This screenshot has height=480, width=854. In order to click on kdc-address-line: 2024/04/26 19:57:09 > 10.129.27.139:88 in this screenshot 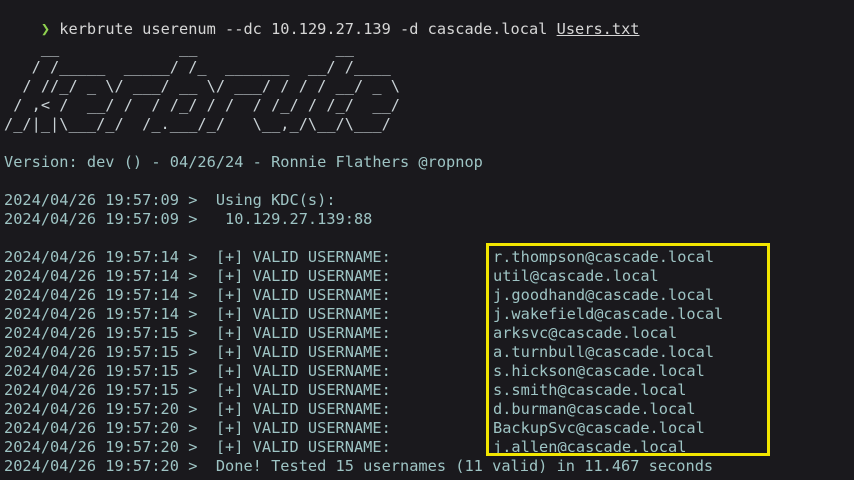, I will do `click(188, 219)`.